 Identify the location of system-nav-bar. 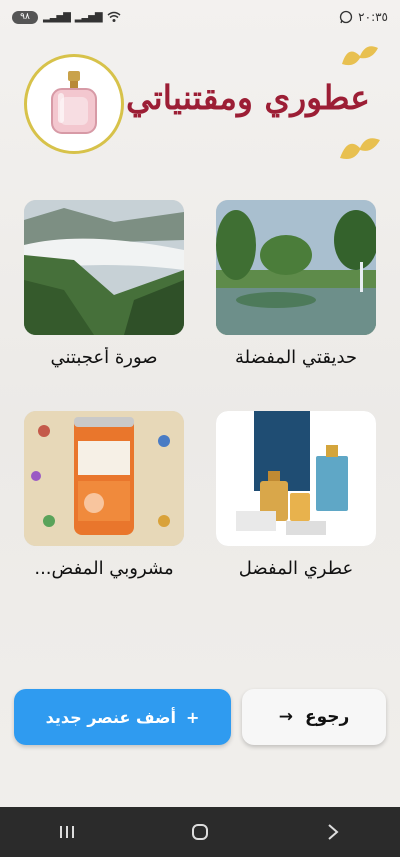
(200, 832).